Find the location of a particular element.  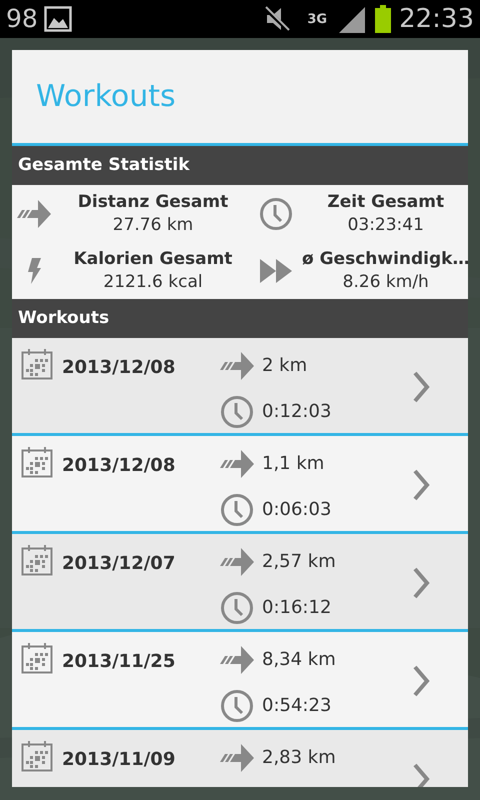

stat-label: Kalorien Gesamt is located at coordinates (153, 259).